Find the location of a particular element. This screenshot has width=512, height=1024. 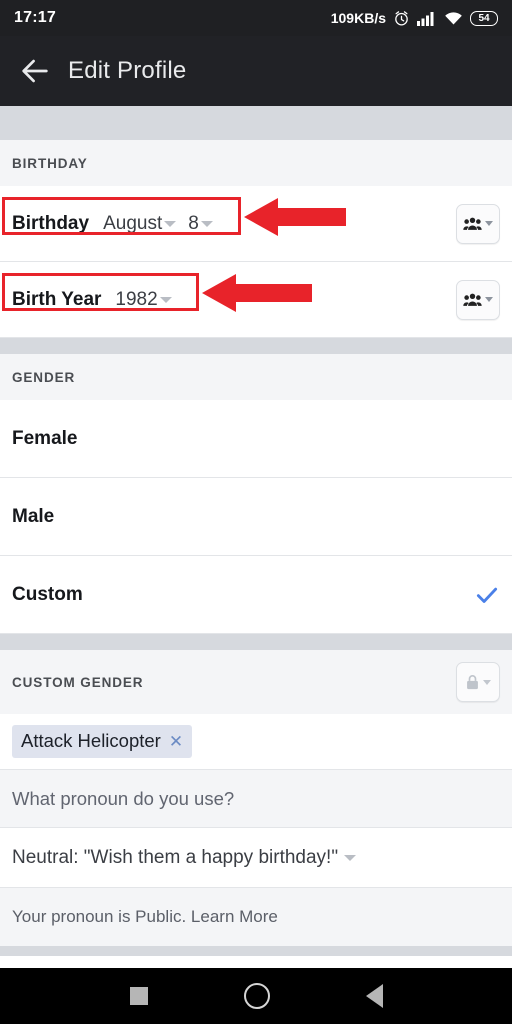

birthday-label: Birthday is located at coordinates (51, 223).